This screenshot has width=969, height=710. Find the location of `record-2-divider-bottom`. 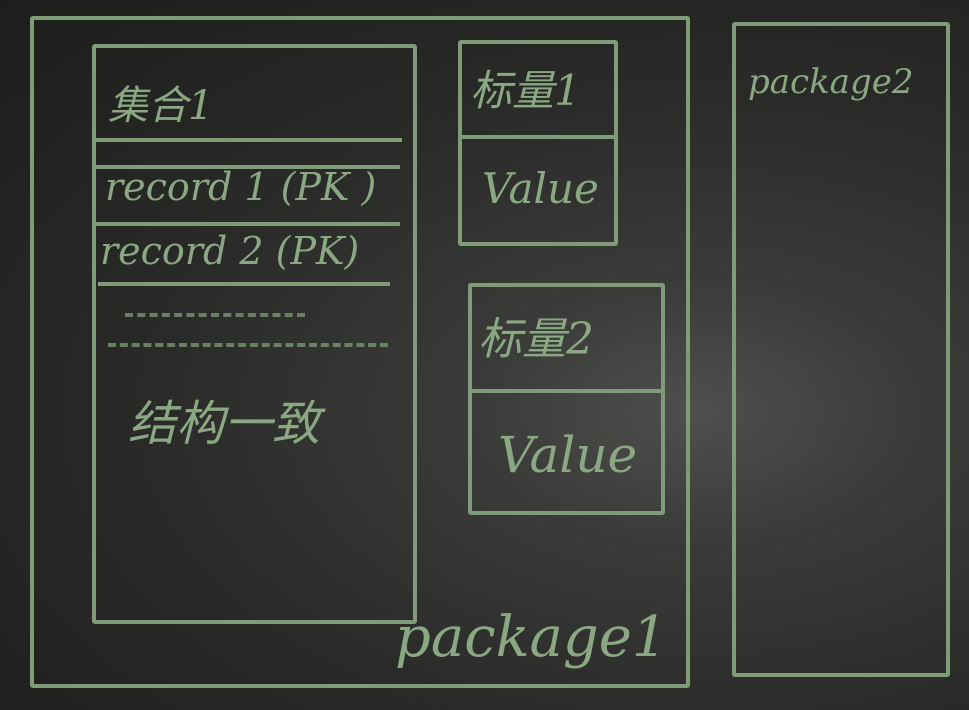

record-2-divider-bottom is located at coordinates (244, 284).